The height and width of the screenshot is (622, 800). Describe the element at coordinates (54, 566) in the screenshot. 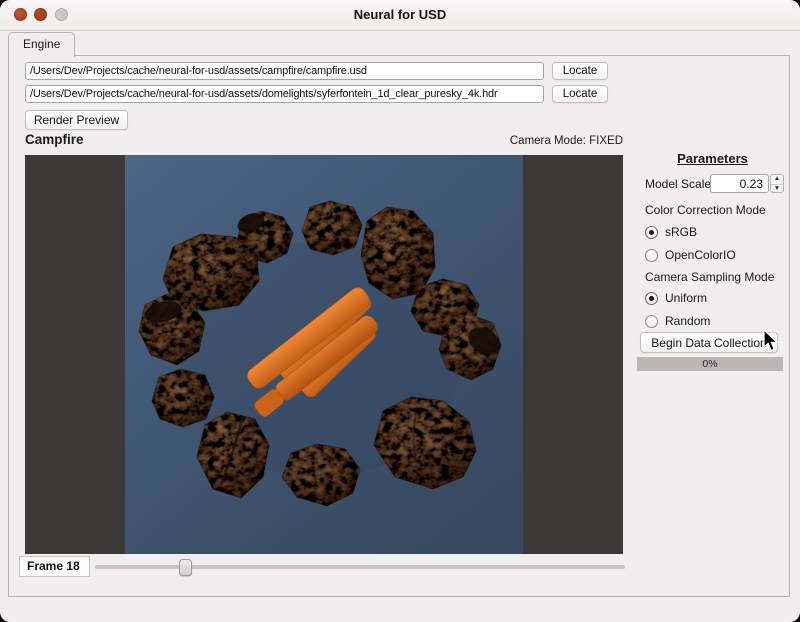

I see `frame-label: Frame 18` at that location.